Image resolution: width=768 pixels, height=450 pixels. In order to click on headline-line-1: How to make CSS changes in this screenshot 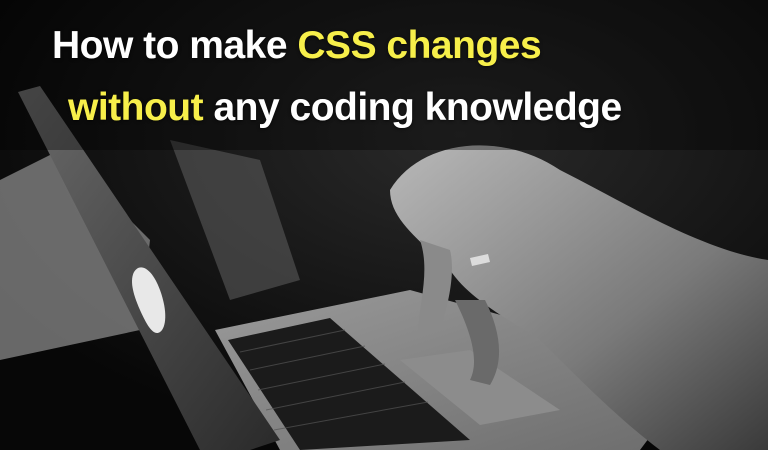, I will do `click(297, 46)`.